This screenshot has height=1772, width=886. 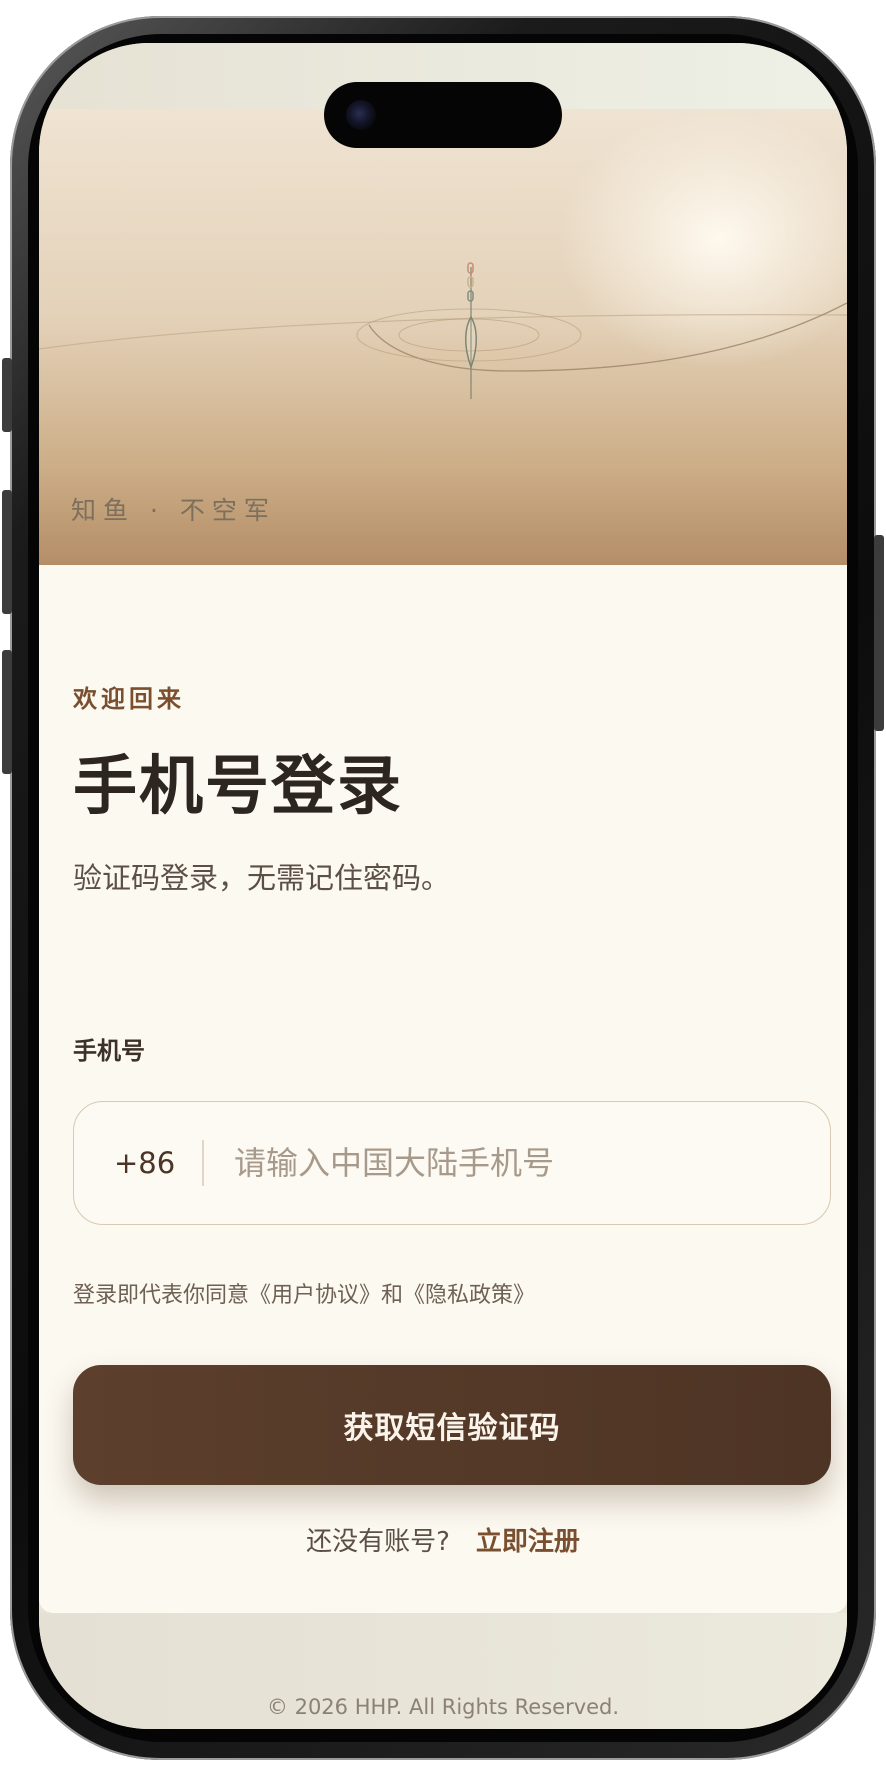 I want to click on hero-tagline: 知鱼 · 不空军, so click(x=173, y=510).